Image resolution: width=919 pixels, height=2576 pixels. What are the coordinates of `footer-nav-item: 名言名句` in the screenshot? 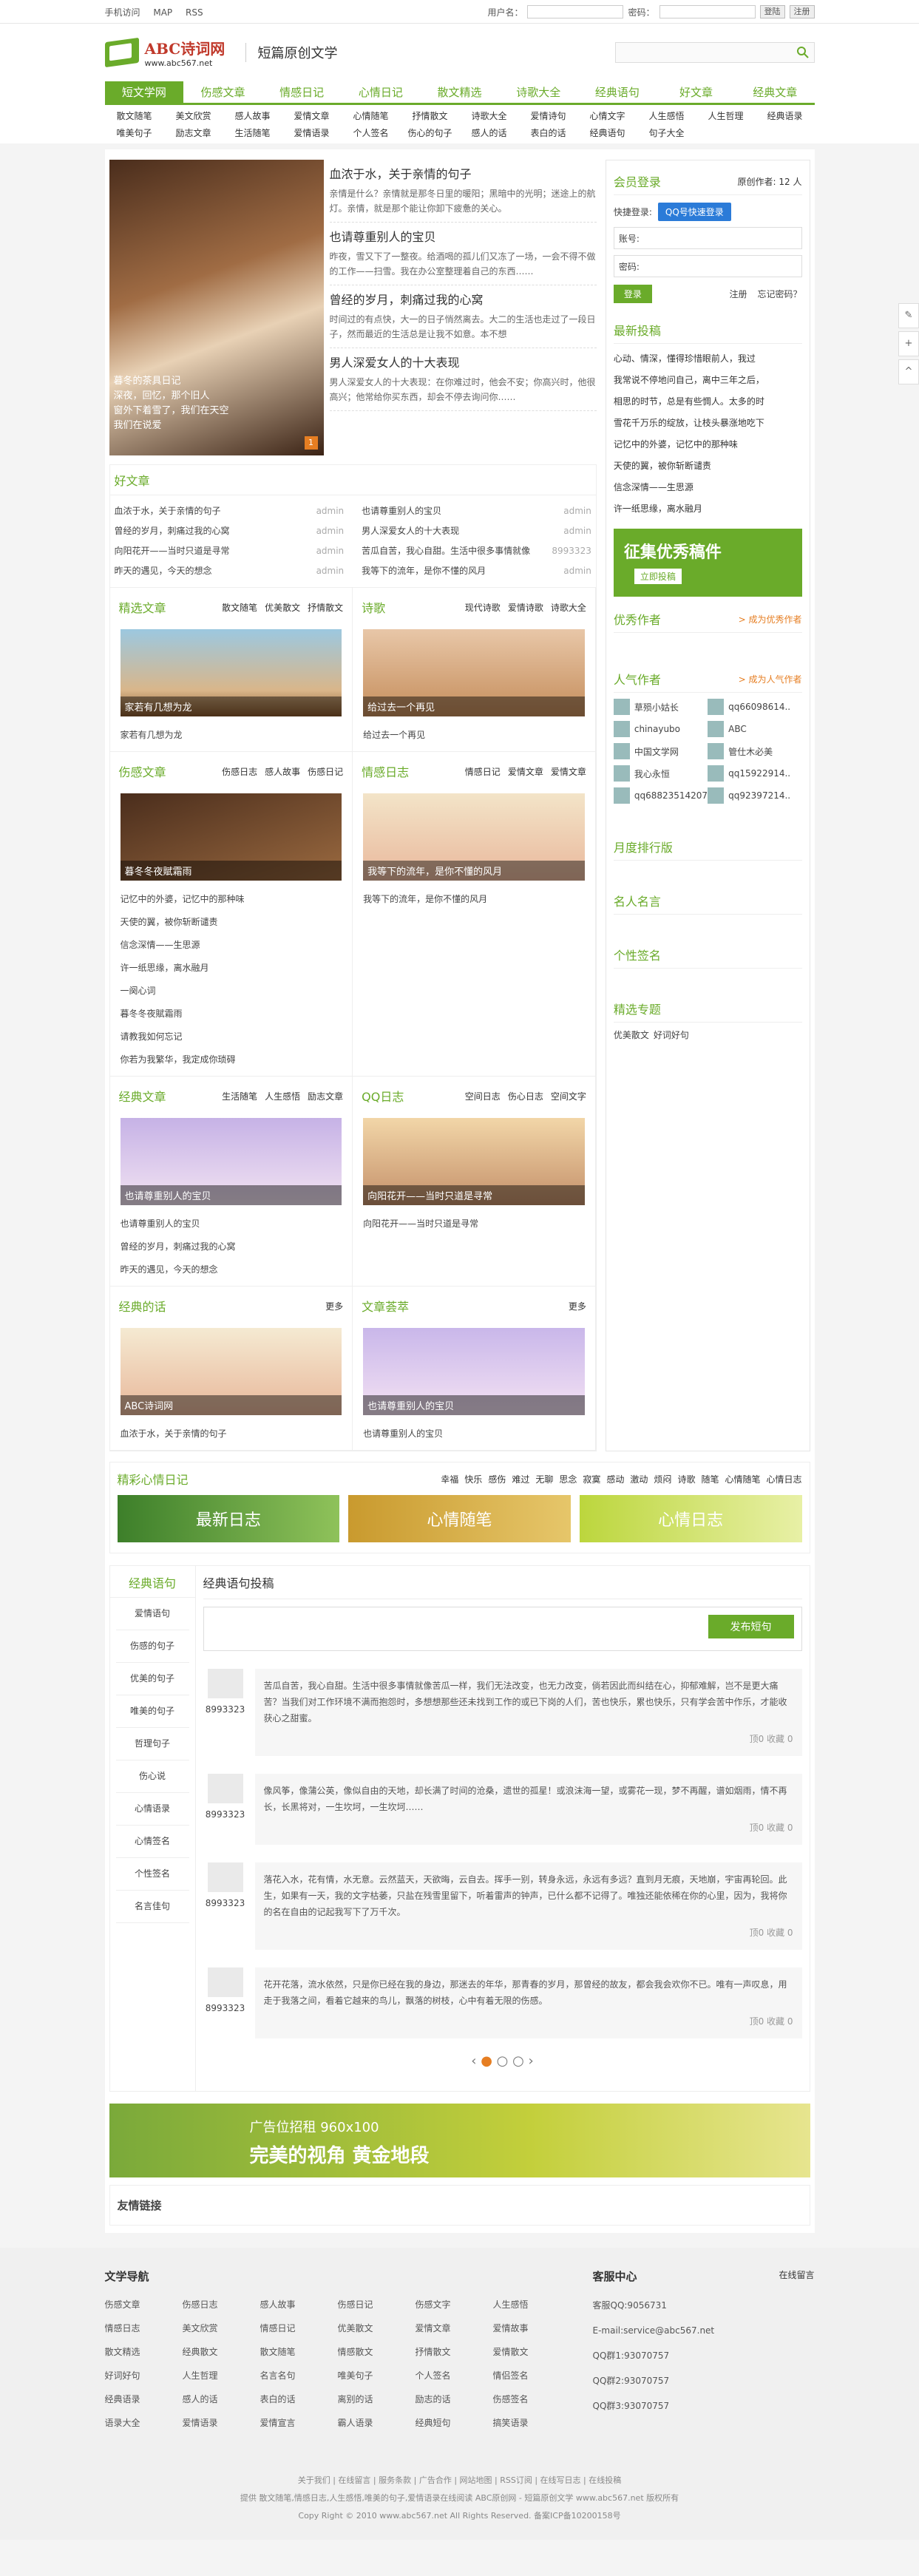 It's located at (299, 2375).